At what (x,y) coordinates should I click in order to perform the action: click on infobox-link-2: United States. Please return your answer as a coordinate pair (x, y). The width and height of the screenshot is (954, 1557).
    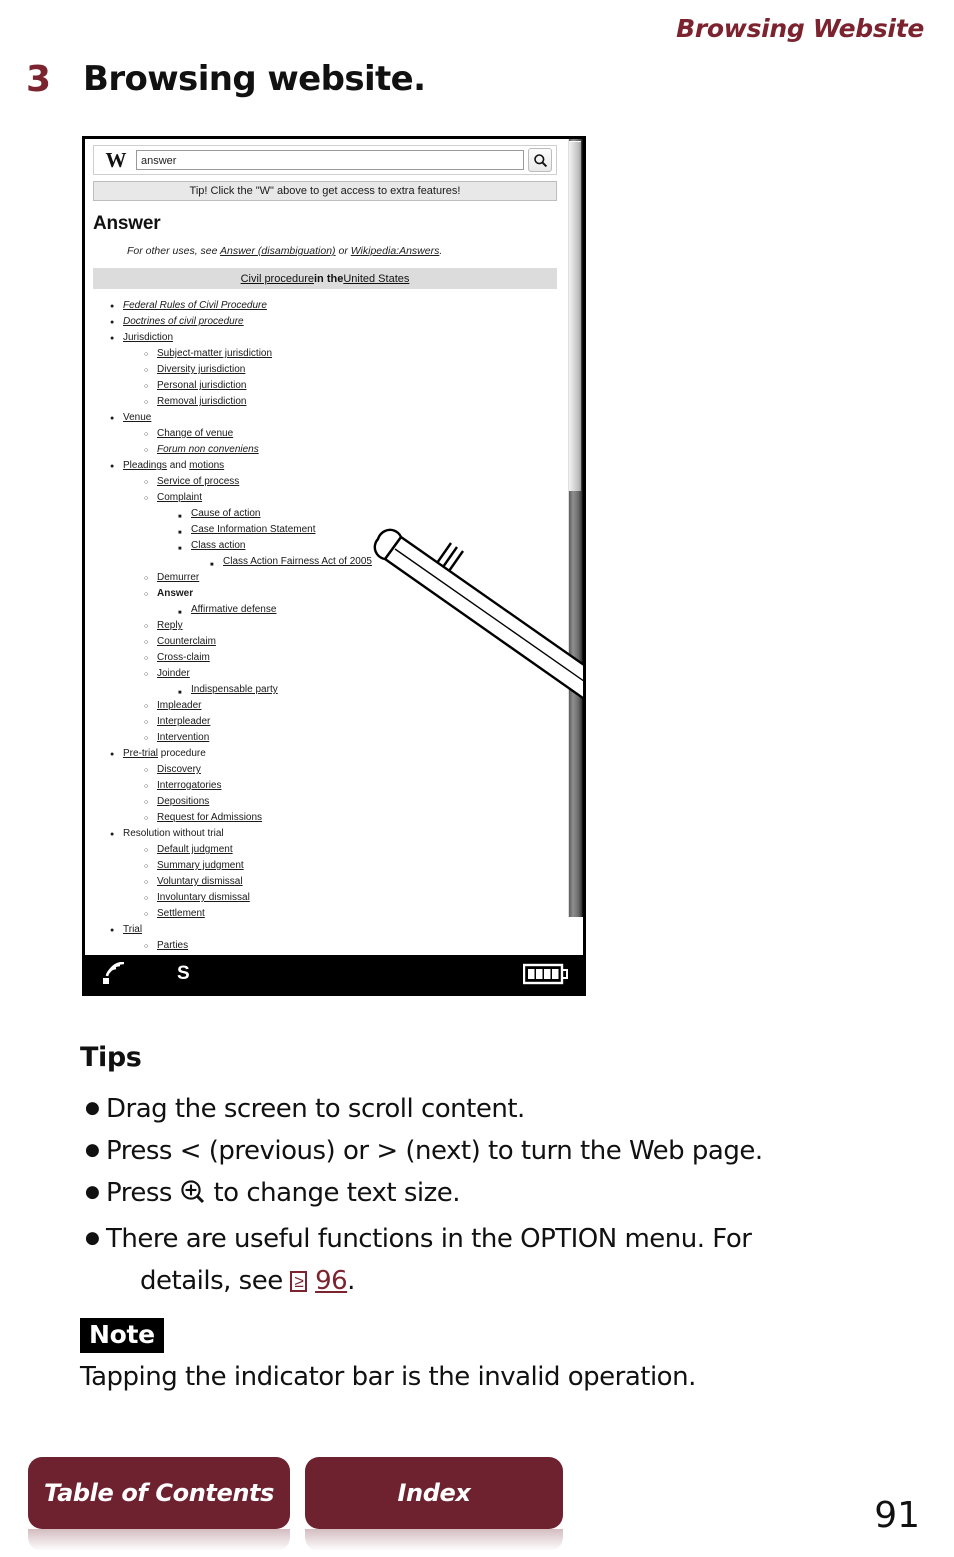
    Looking at the image, I should click on (376, 279).